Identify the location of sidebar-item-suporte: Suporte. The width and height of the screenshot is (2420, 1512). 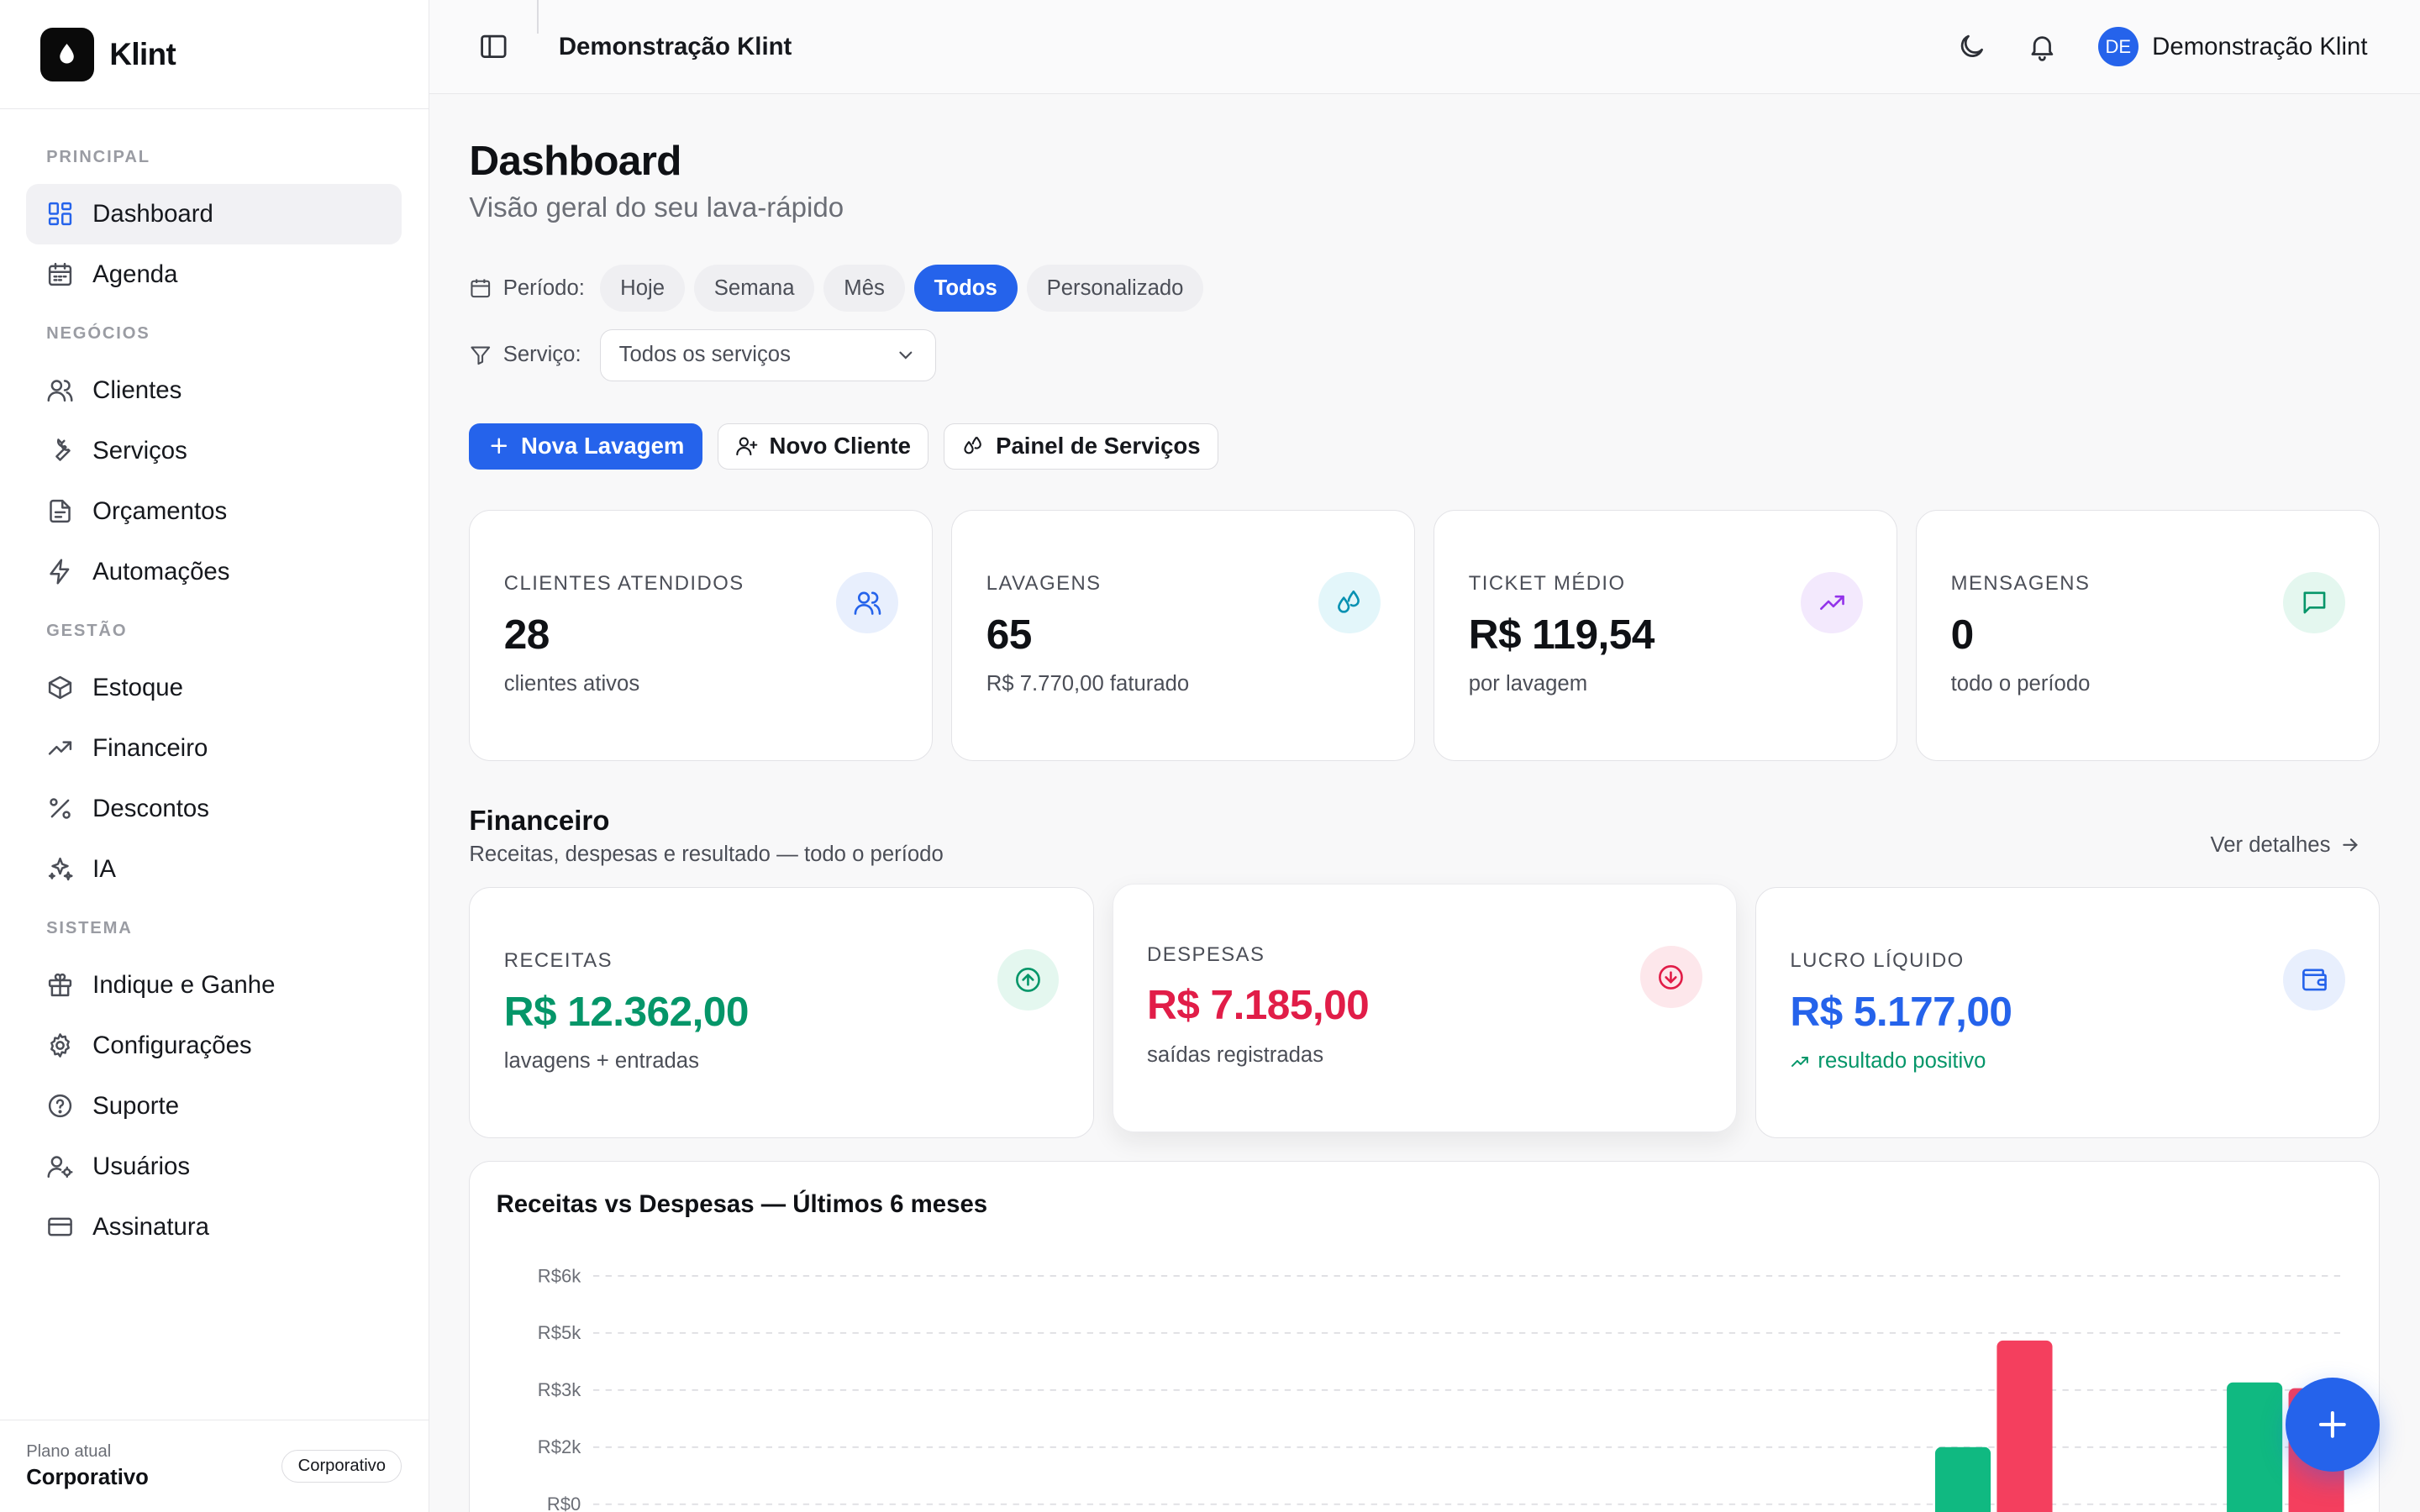
(214, 1106).